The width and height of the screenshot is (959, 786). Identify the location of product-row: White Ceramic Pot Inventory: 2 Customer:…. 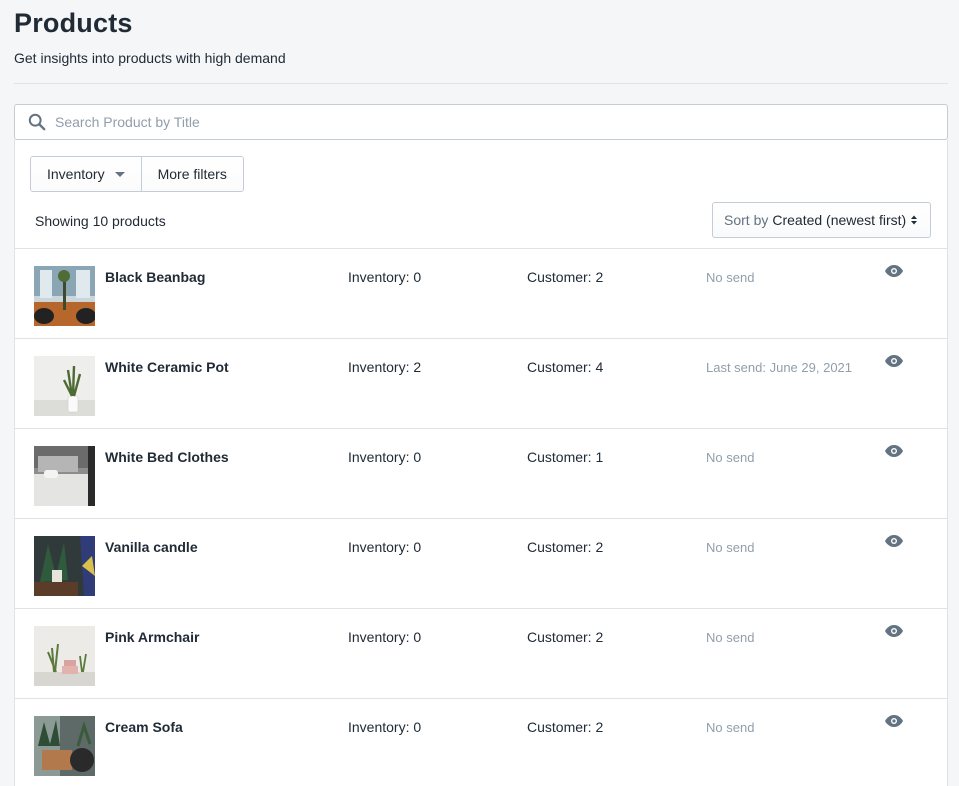
(481, 383).